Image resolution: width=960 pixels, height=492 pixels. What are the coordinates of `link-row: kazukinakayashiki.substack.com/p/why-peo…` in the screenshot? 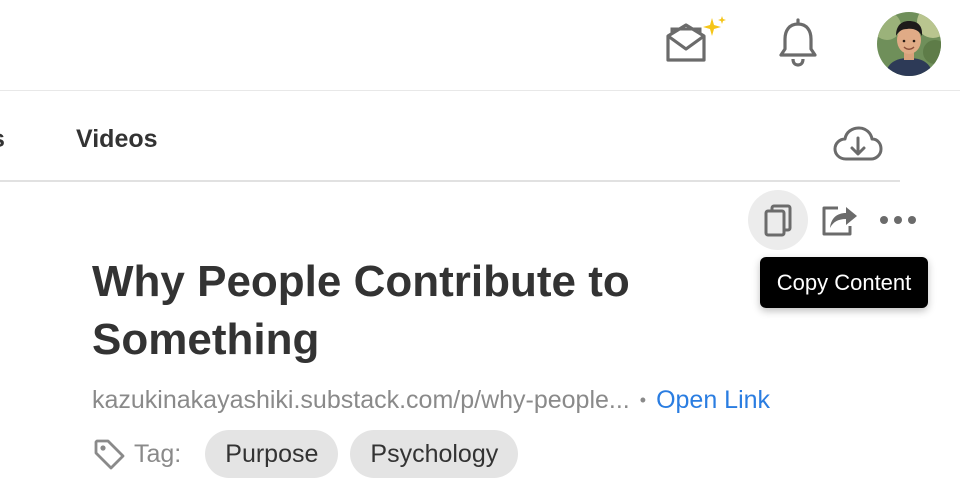 It's located at (502, 400).